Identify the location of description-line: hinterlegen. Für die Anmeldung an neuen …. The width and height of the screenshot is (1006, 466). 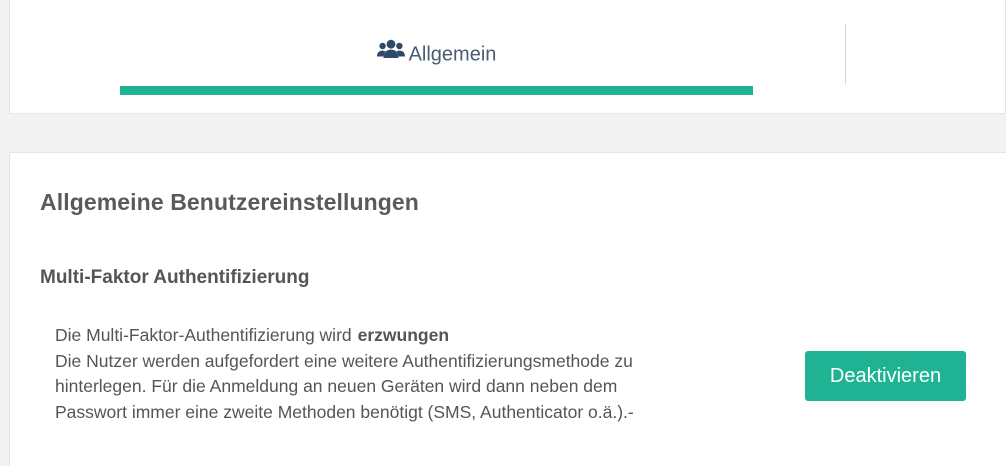
(336, 386).